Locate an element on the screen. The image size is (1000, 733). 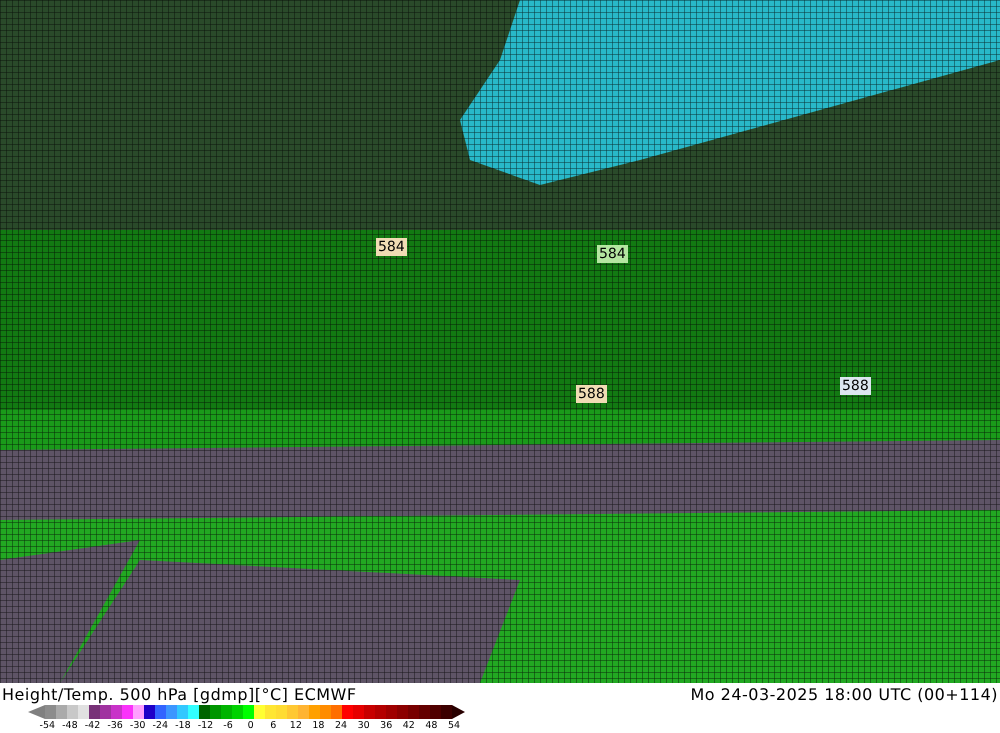
valid-time: Mo 24-03-2025 18:00 UTC (00+114) is located at coordinates (844, 694).